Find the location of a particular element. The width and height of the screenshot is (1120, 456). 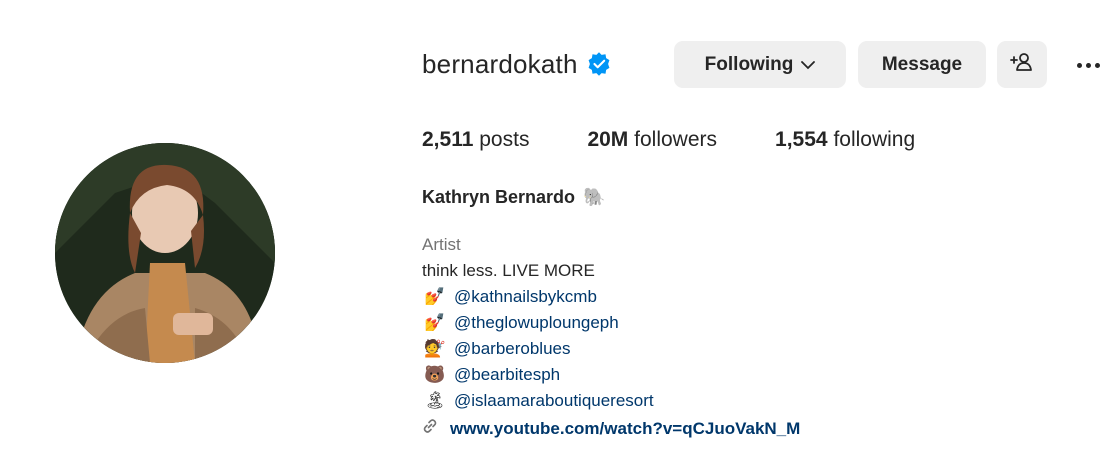

full-name-row: Kathryn Bernardo 🐘 is located at coordinates (513, 197).